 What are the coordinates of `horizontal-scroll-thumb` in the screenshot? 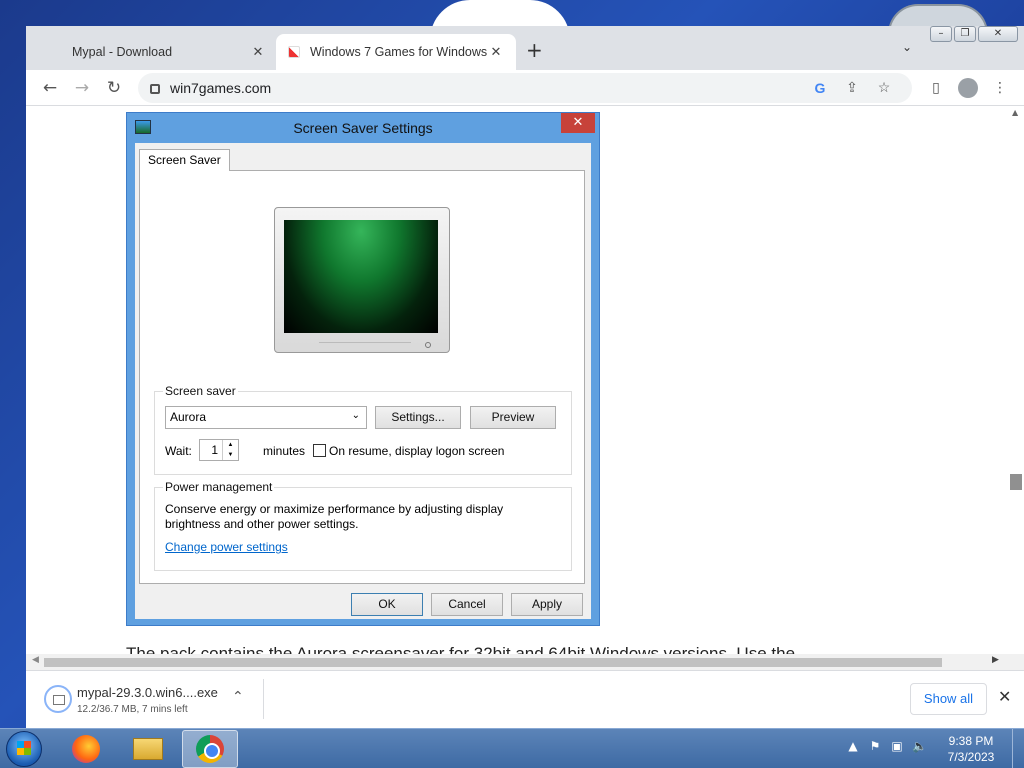 It's located at (493, 662).